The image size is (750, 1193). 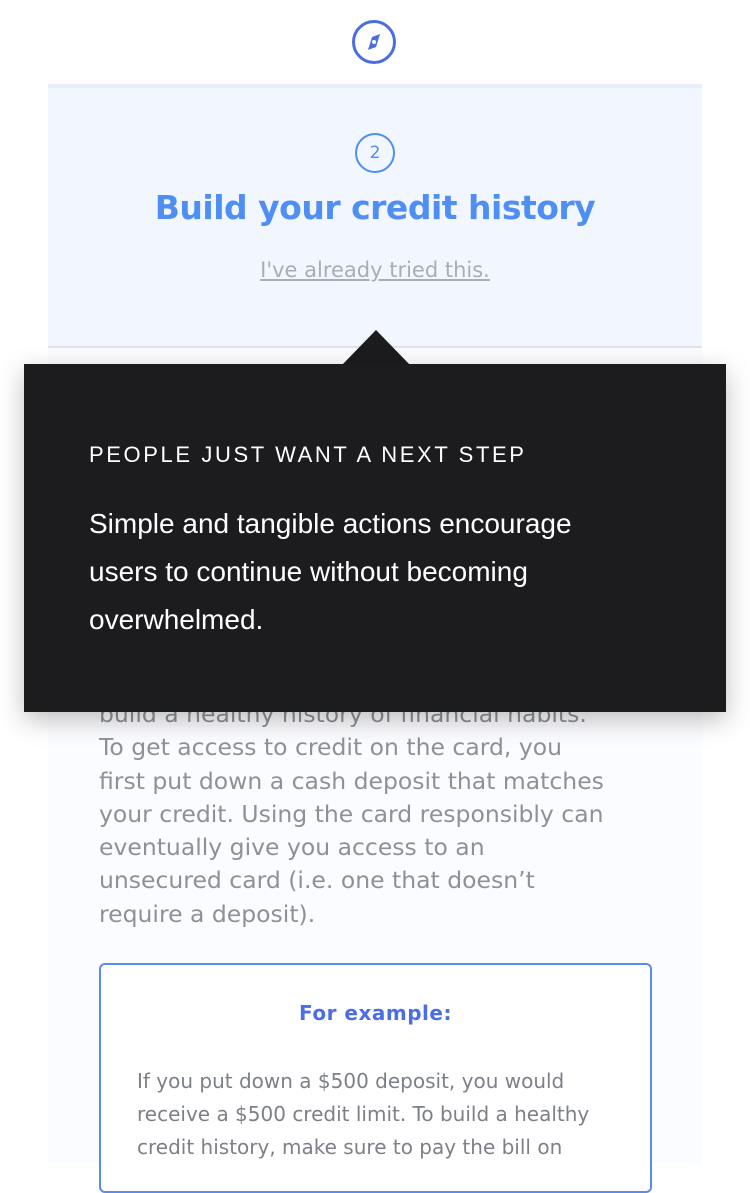 What do you see at coordinates (292, 847) in the screenshot?
I see `description-line: eventually give you access to an` at bounding box center [292, 847].